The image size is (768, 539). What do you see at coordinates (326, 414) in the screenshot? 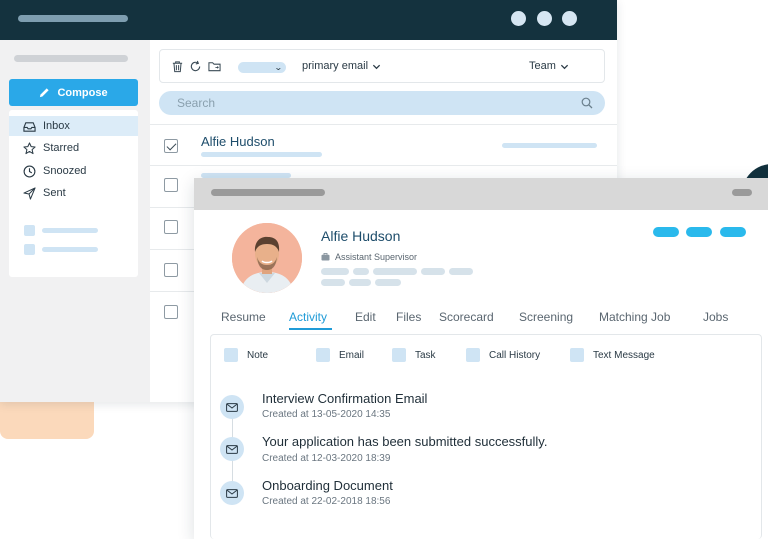
I see `activity-time: Created at 13-05-2020 14:35` at bounding box center [326, 414].